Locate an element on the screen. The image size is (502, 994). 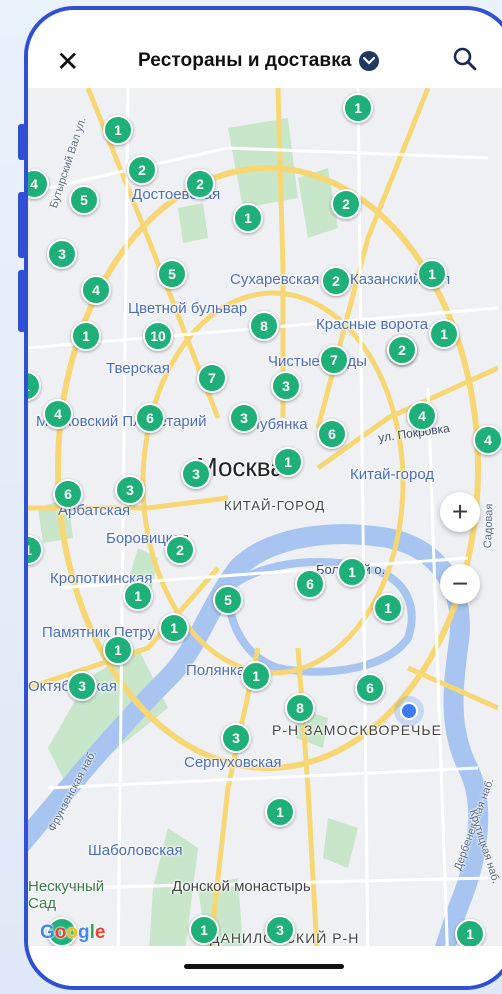
home-indicator is located at coordinates (264, 966).